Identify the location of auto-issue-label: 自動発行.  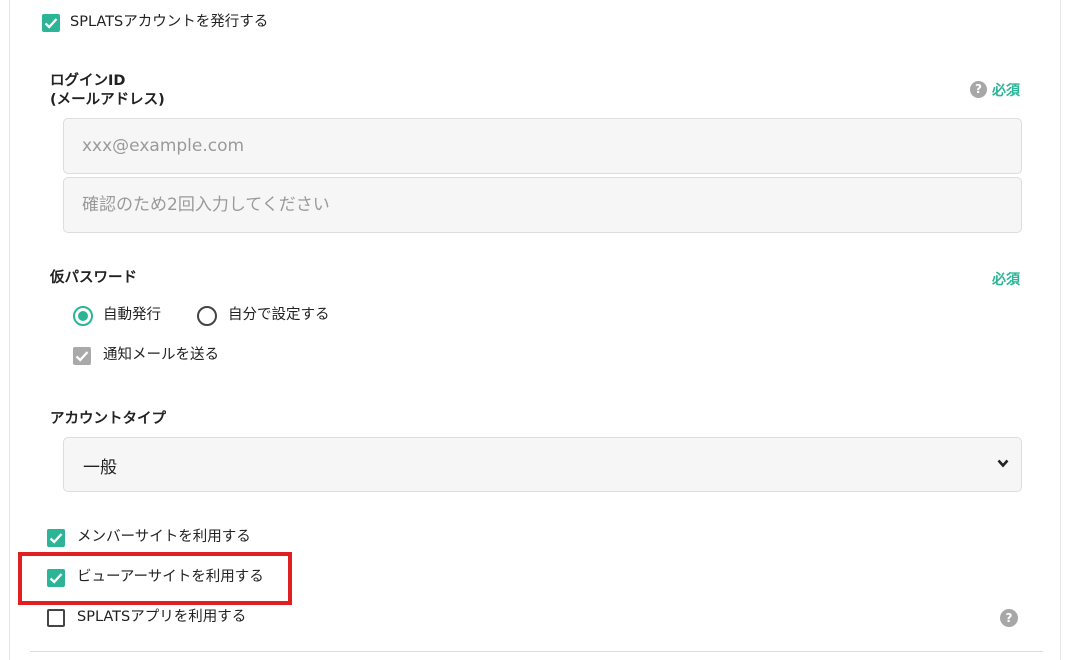
(132, 315).